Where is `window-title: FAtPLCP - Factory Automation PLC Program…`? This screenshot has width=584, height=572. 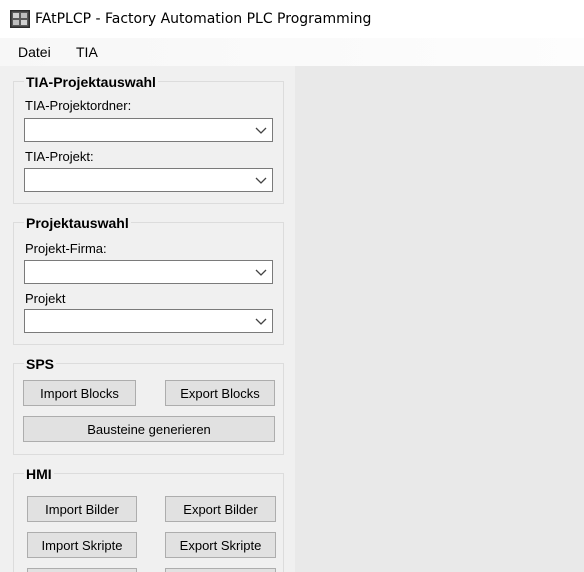
window-title: FAtPLCP - Factory Automation PLC Program… is located at coordinates (203, 19).